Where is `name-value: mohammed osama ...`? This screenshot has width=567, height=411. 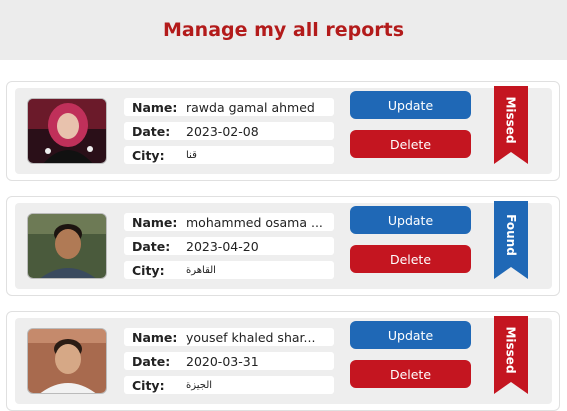
name-value: mohammed osama ... is located at coordinates (254, 222).